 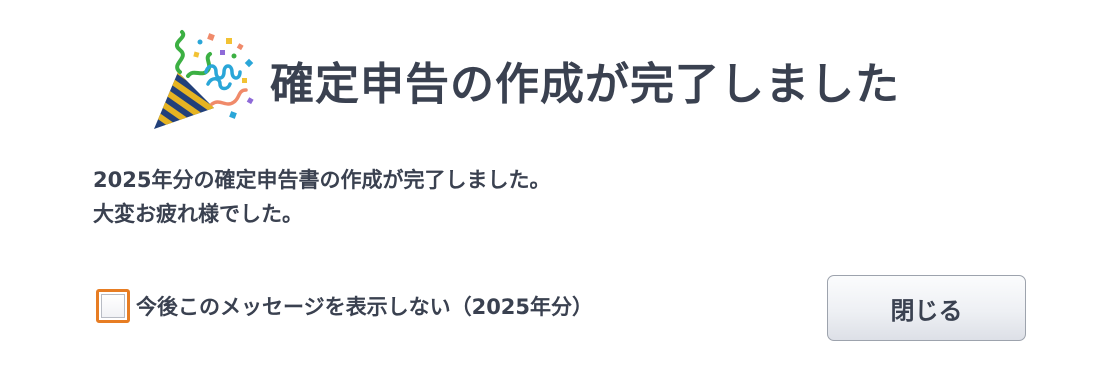 What do you see at coordinates (204, 79) in the screenshot?
I see `party-popper-icon` at bounding box center [204, 79].